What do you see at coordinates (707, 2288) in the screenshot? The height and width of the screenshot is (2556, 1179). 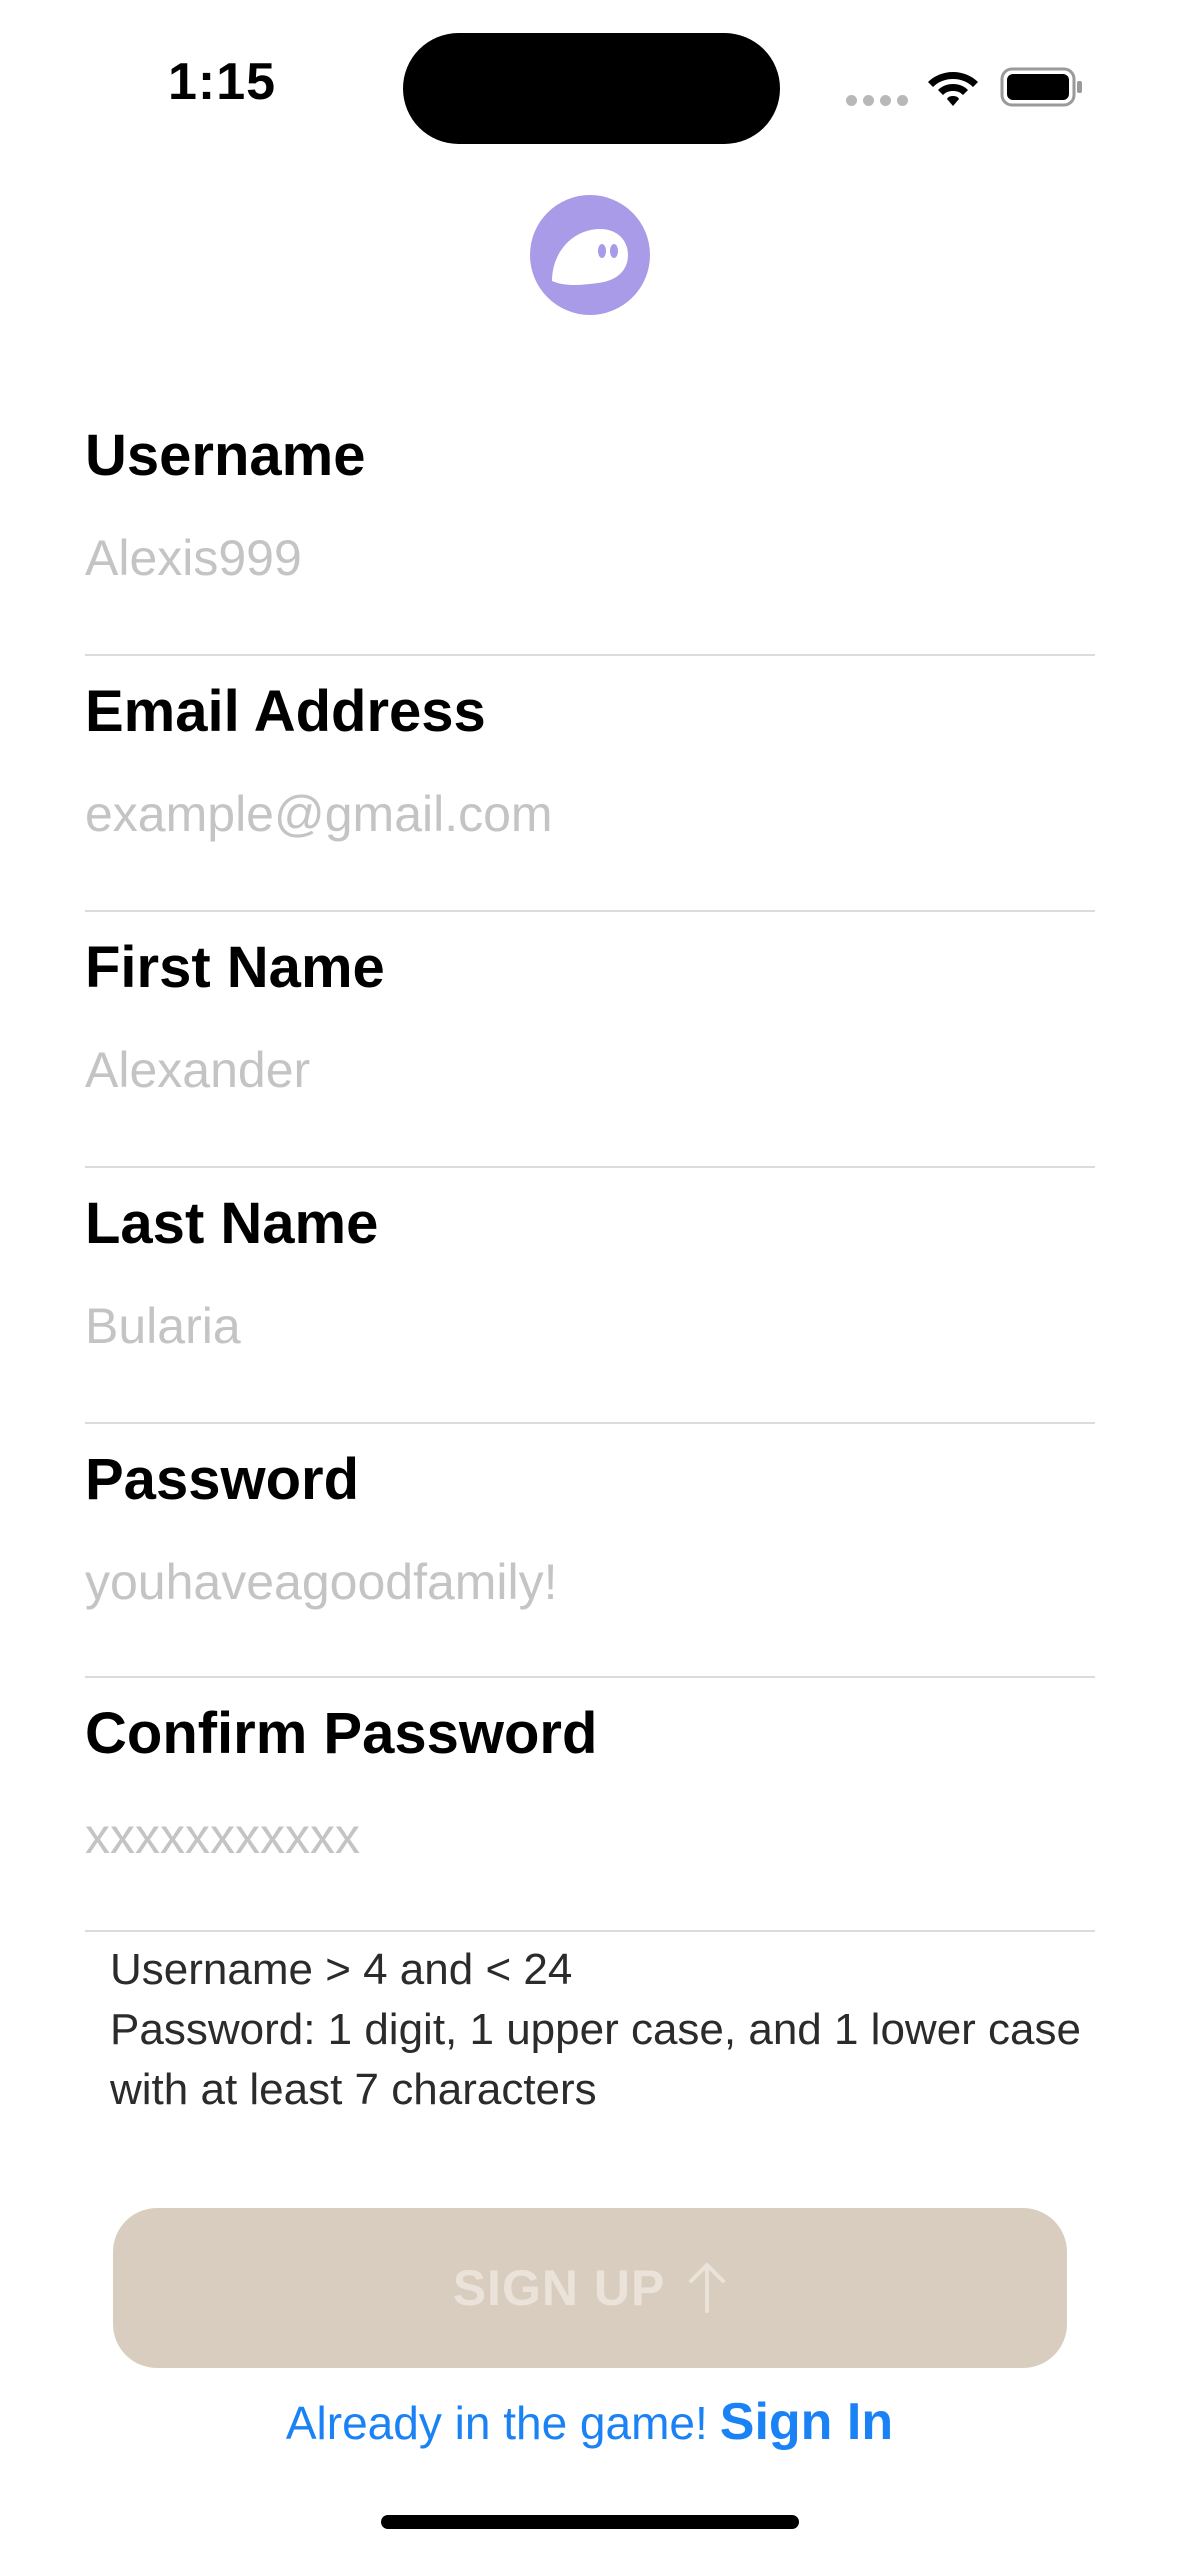 I see `arrow-up-icon` at bounding box center [707, 2288].